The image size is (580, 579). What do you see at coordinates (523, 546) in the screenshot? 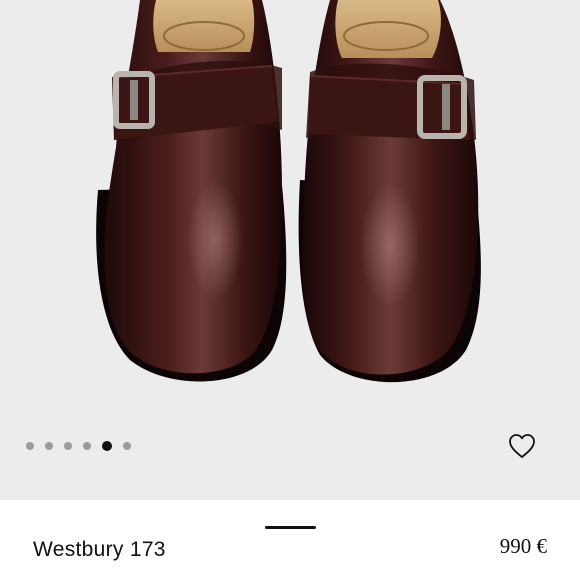
I see `product-price: 990 €` at bounding box center [523, 546].